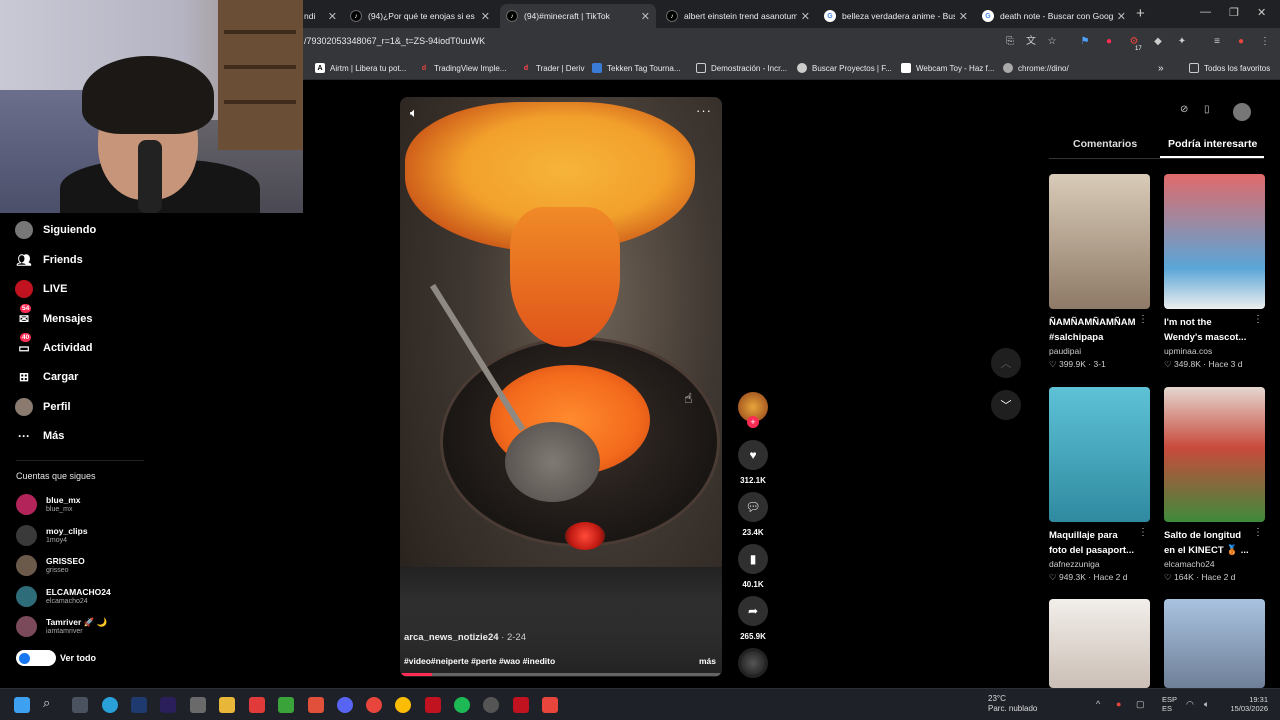 Image resolution: width=1280 pixels, height=720 pixels. I want to click on music-disc-icon, so click(753, 663).